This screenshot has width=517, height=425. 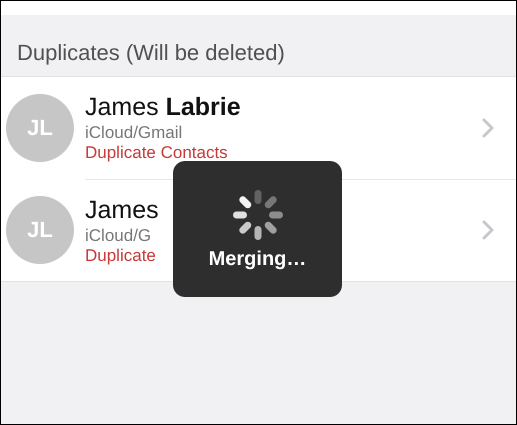 I want to click on contact-status: Duplicate, so click(x=120, y=256).